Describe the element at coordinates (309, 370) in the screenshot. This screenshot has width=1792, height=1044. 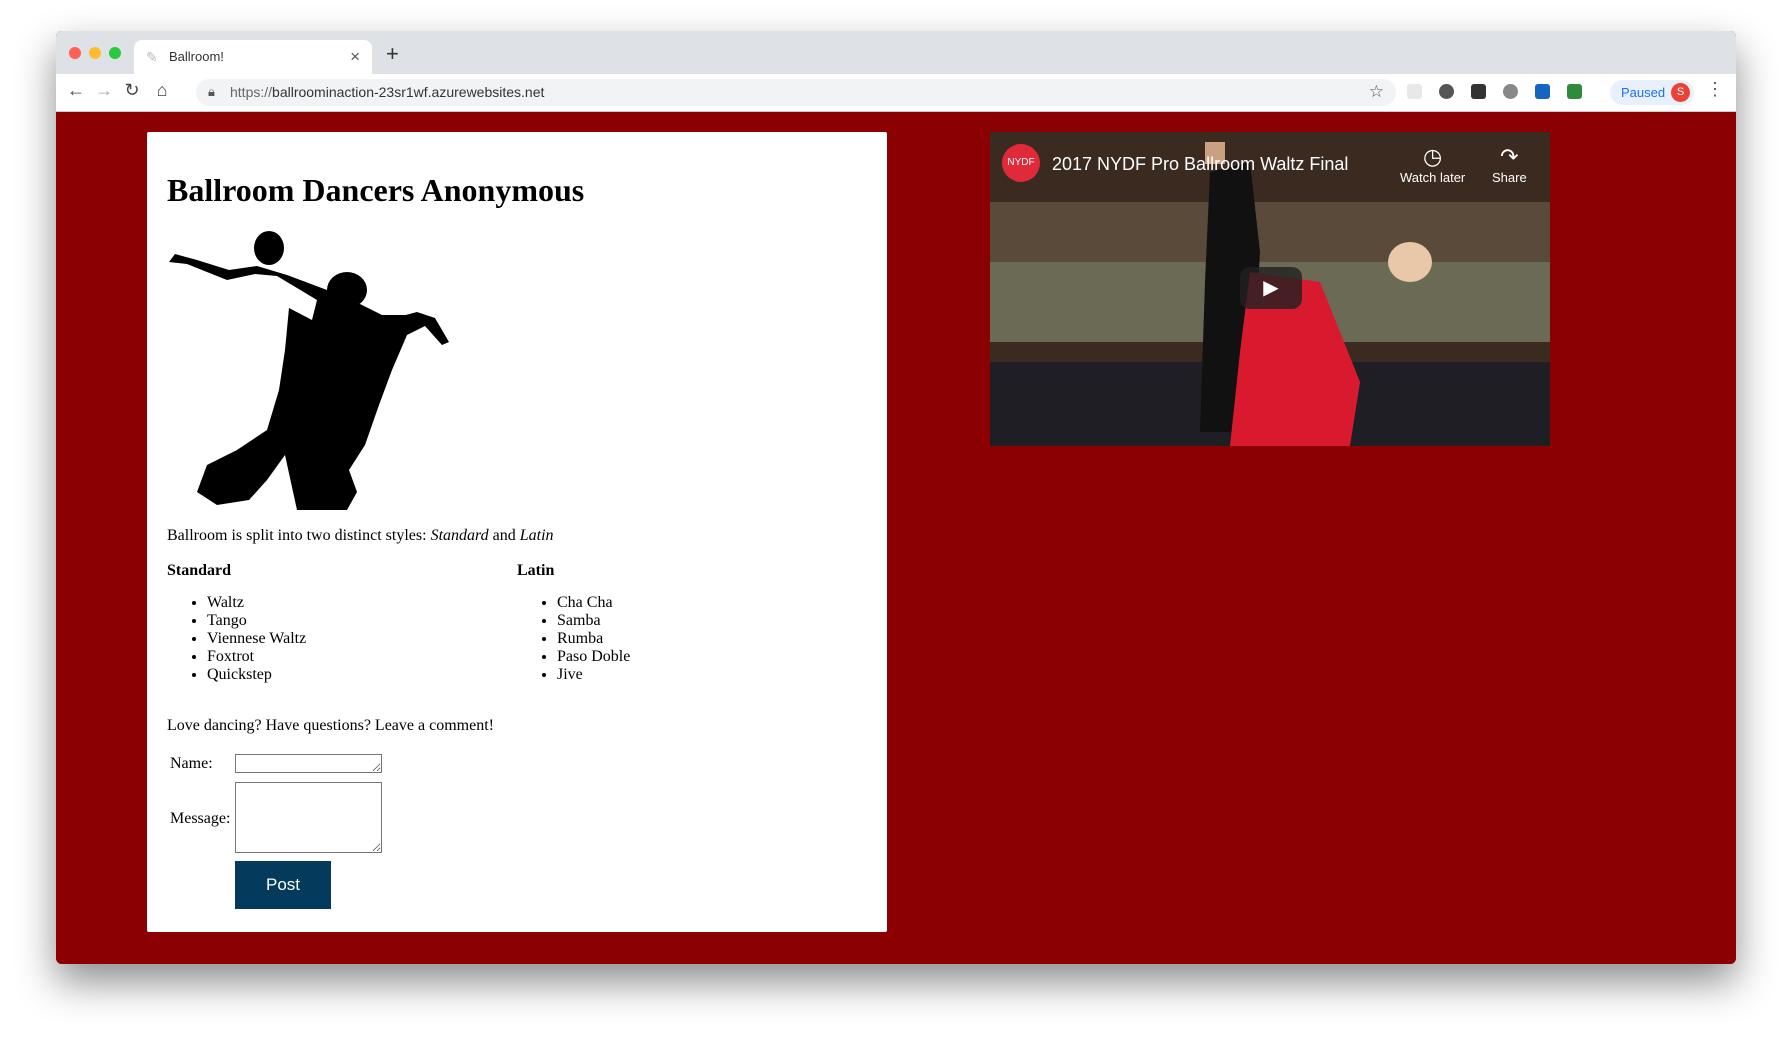
I see `ballroom-dancers-silhouette` at that location.